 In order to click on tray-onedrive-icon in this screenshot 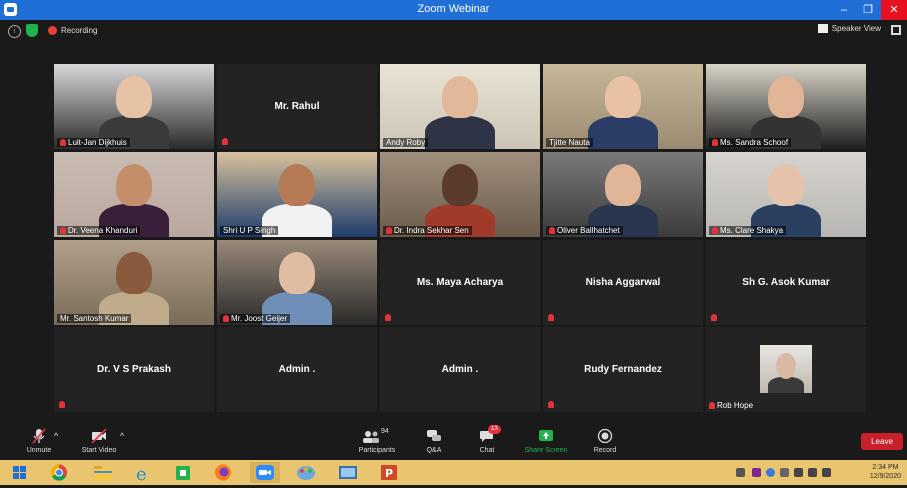, I will do `click(784, 472)`.